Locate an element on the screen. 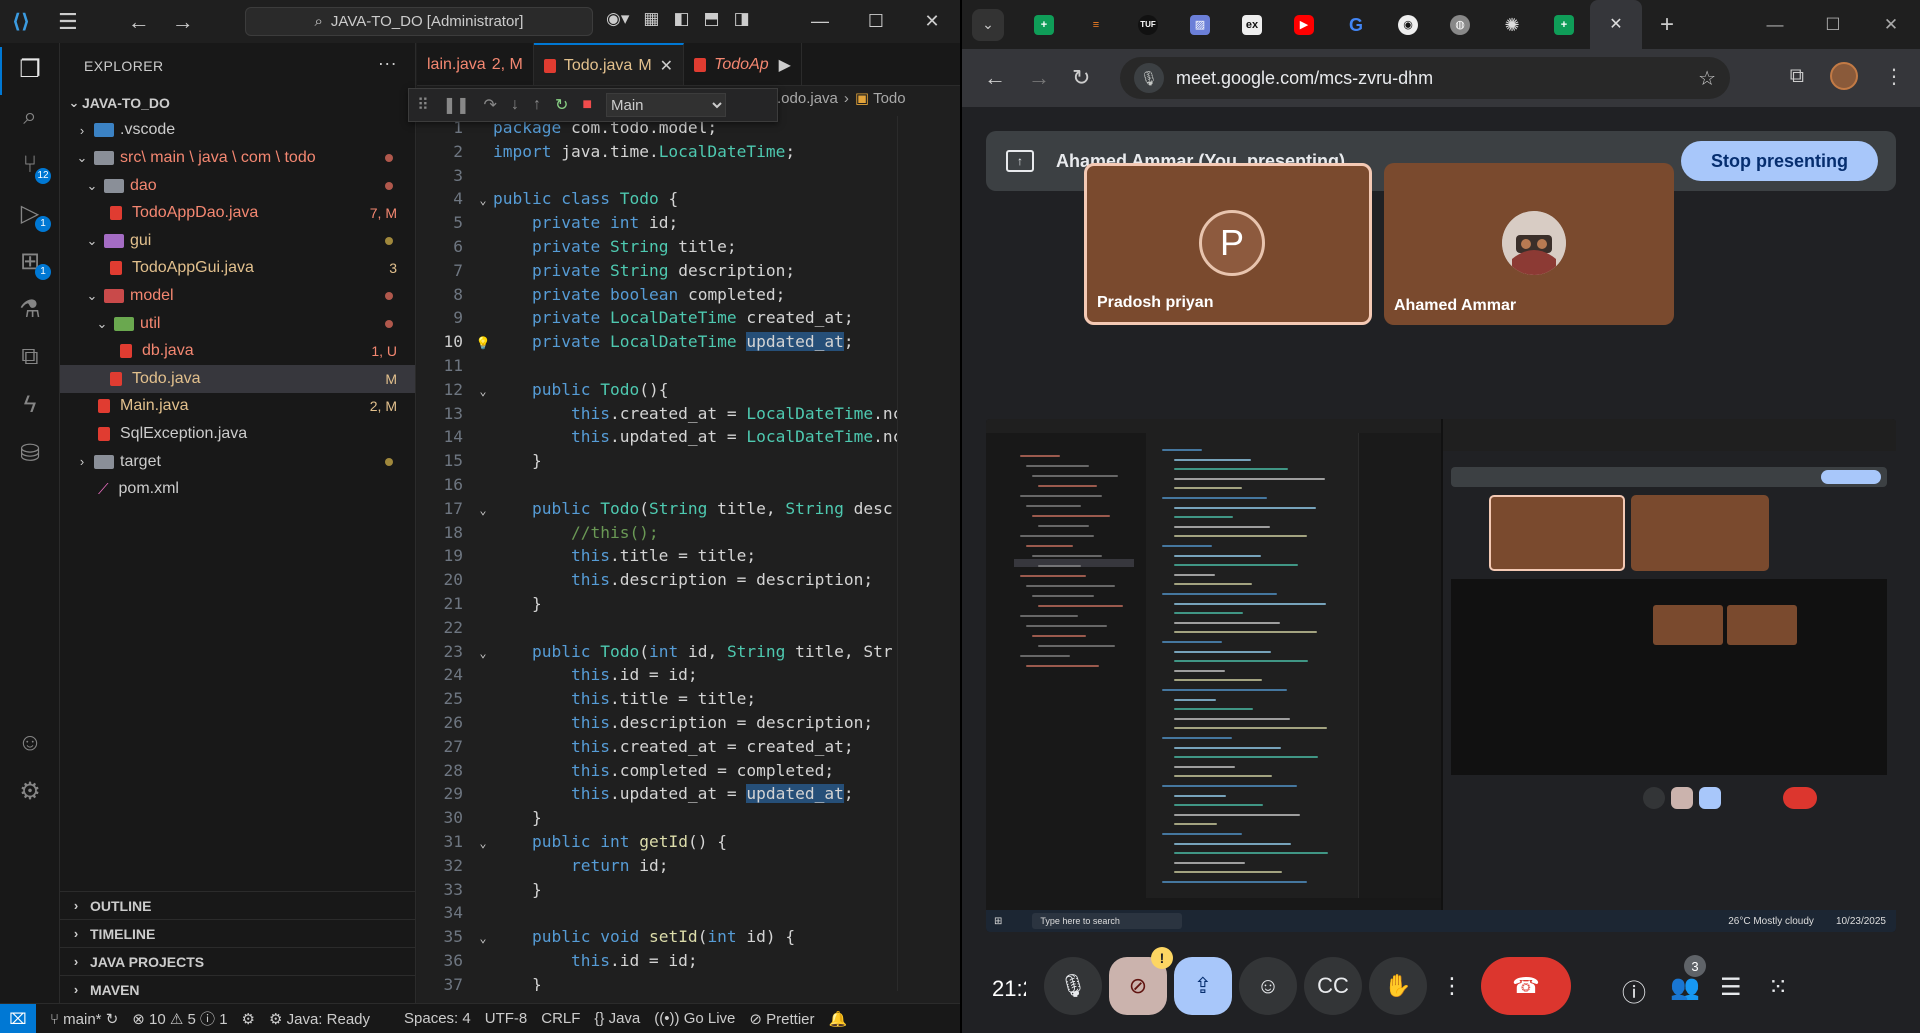  code-line: 26 this.description = description; is located at coordinates (657, 723).